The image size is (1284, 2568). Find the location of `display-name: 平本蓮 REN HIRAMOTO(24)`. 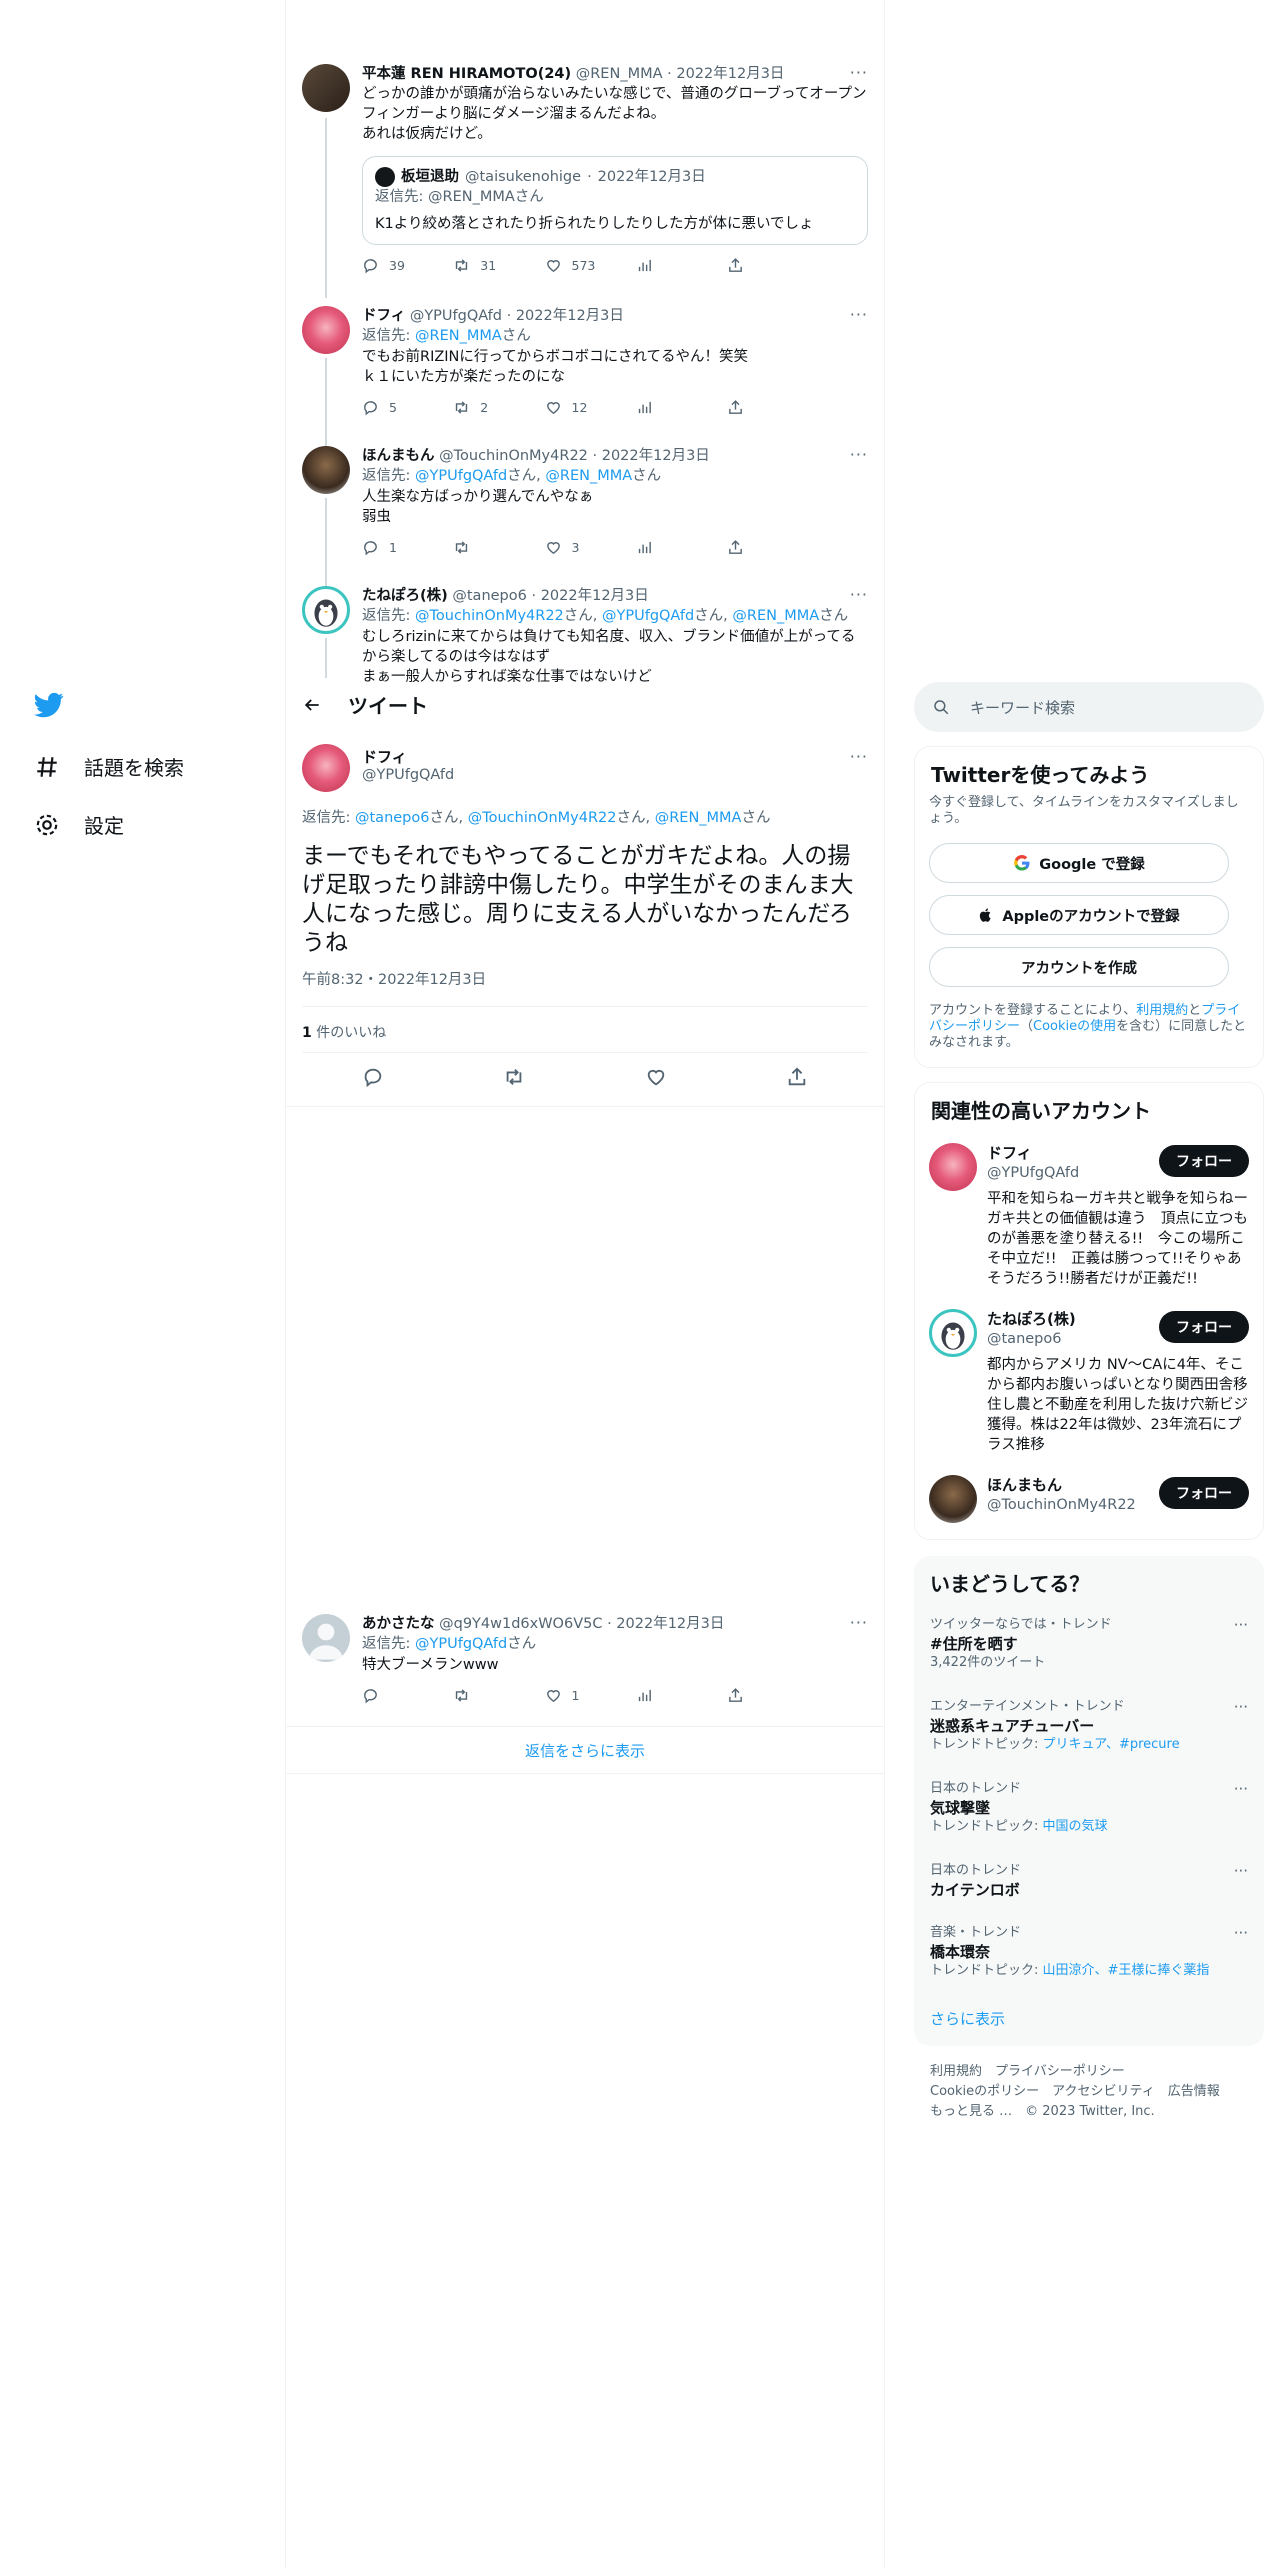

display-name: 平本蓮 REN HIRAMOTO(24) is located at coordinates (466, 74).